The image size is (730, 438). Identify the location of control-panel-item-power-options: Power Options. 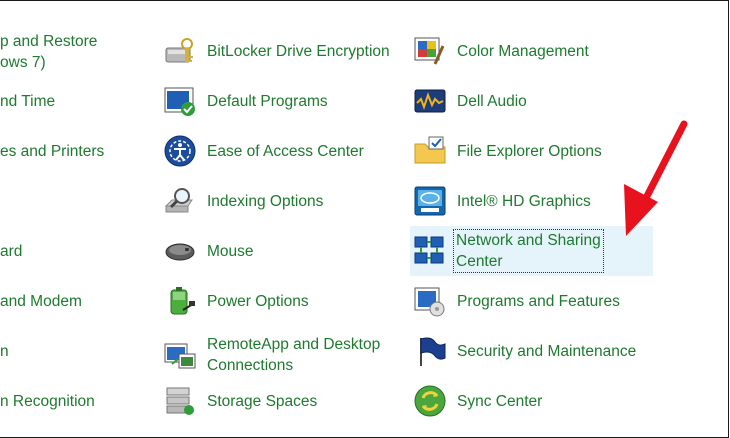
(236, 301).